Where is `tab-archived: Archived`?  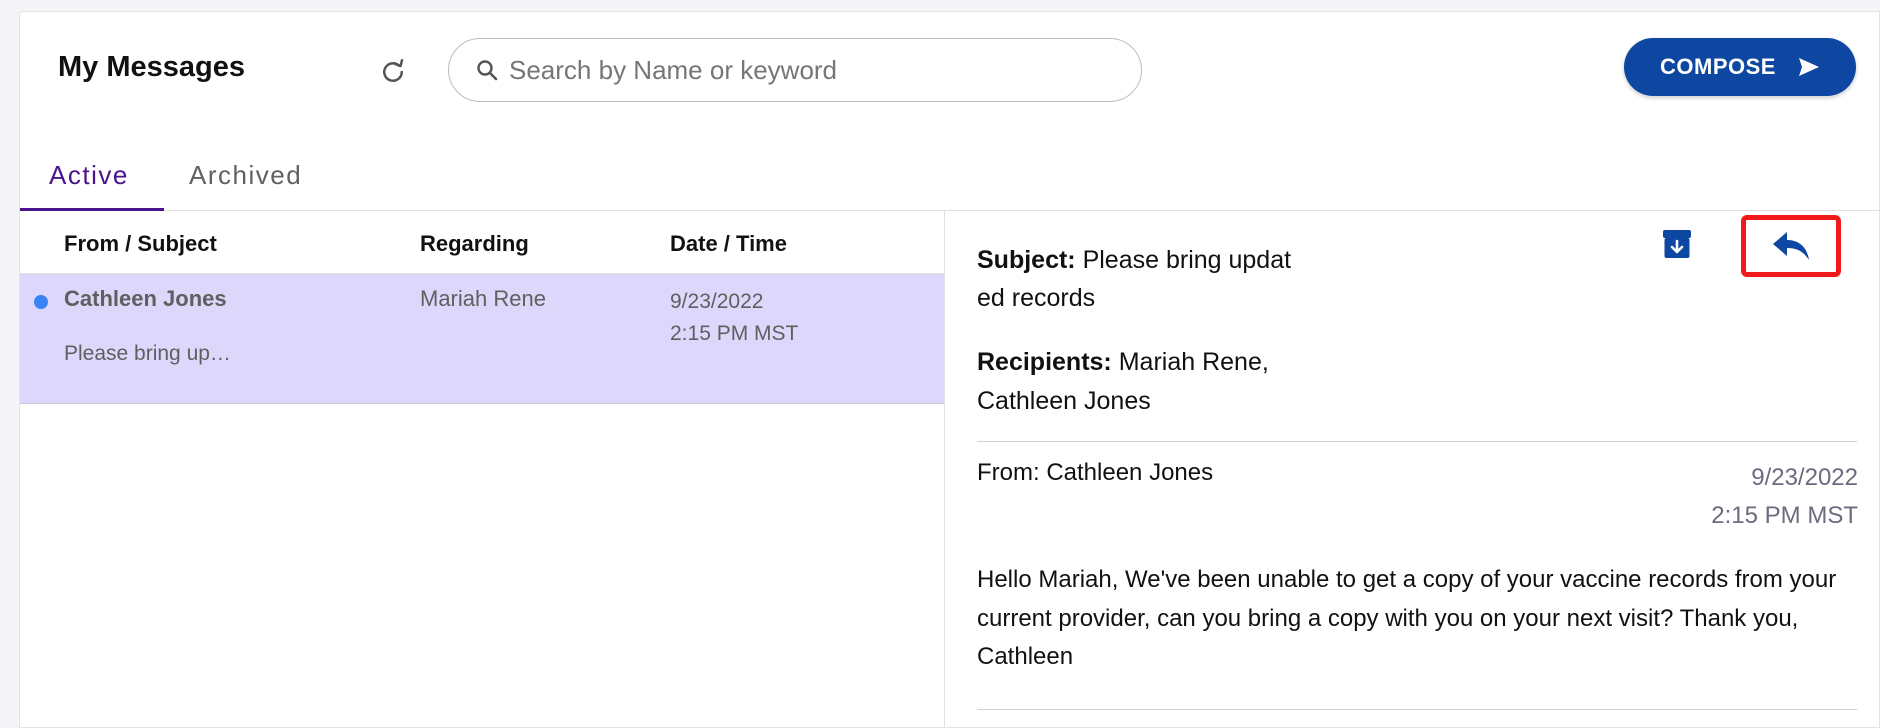
tab-archived: Archived is located at coordinates (245, 175).